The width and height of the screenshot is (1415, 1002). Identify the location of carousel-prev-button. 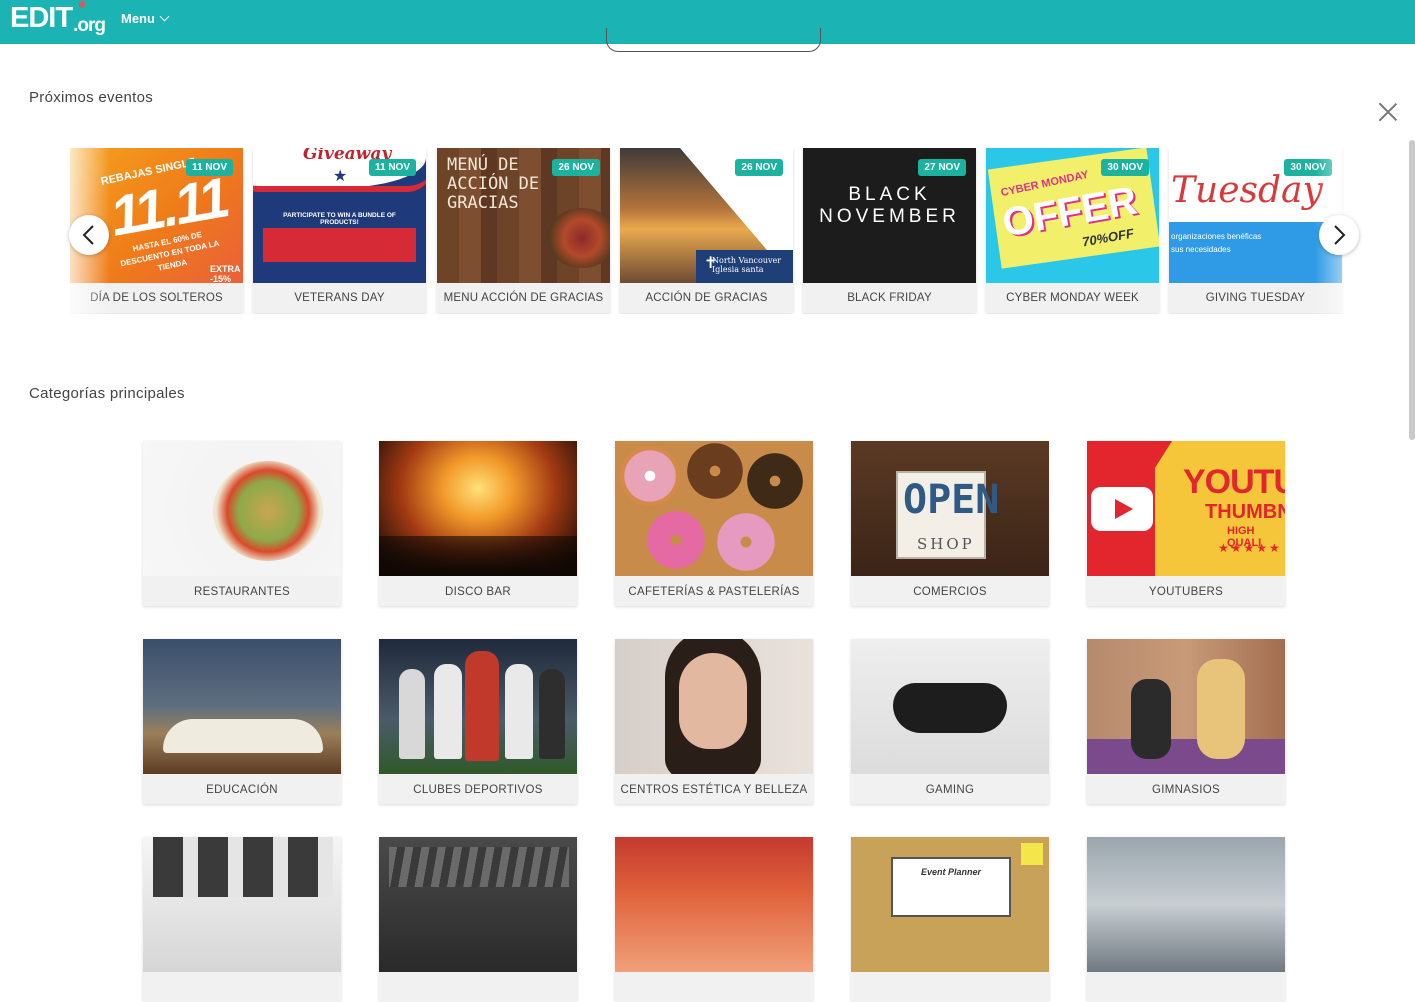
(89, 235).